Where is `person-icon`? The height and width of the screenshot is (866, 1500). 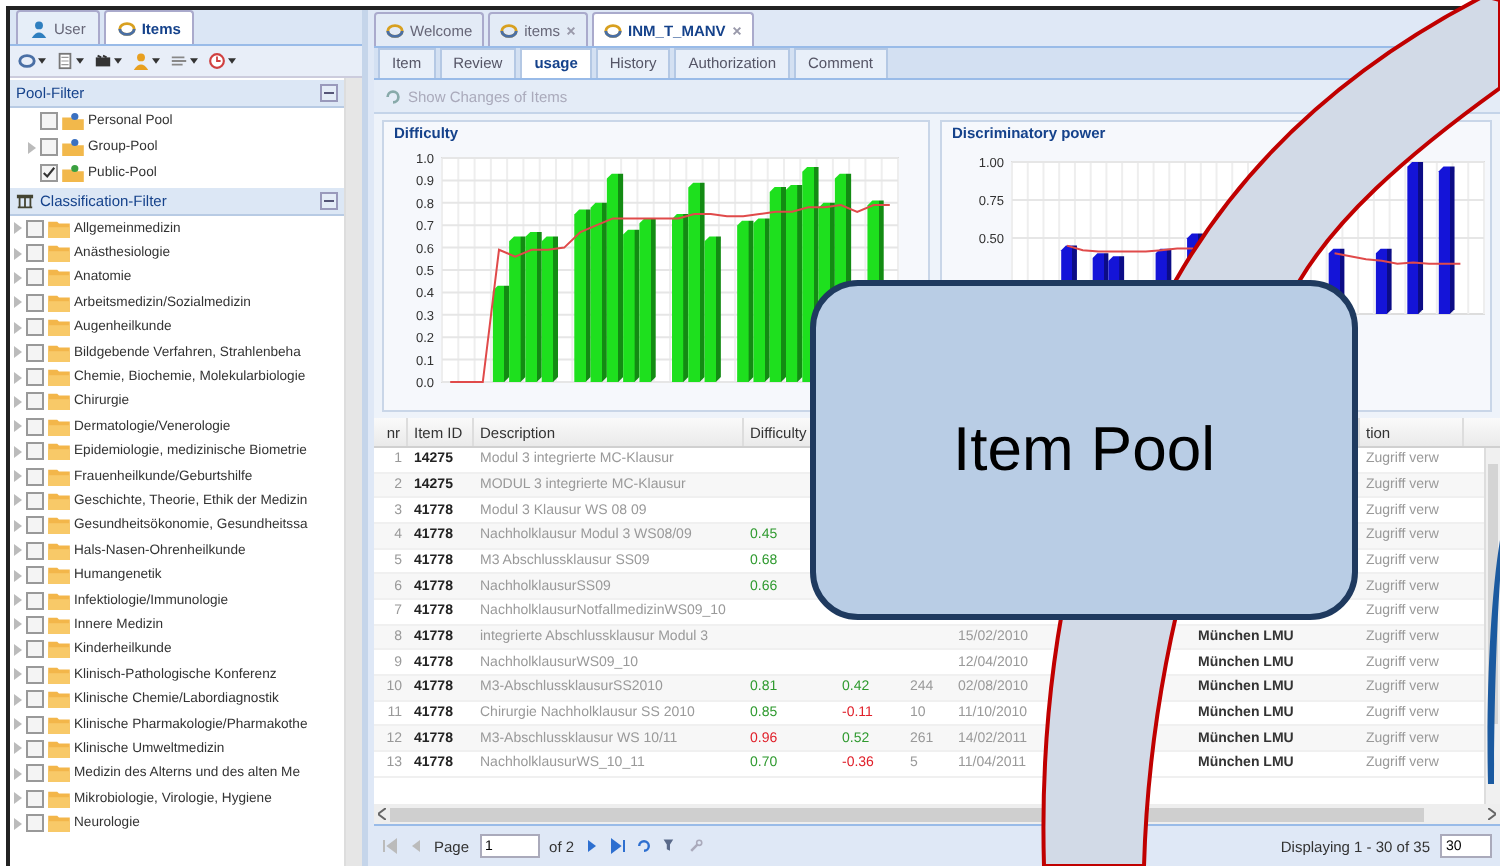
person-icon is located at coordinates (141, 61).